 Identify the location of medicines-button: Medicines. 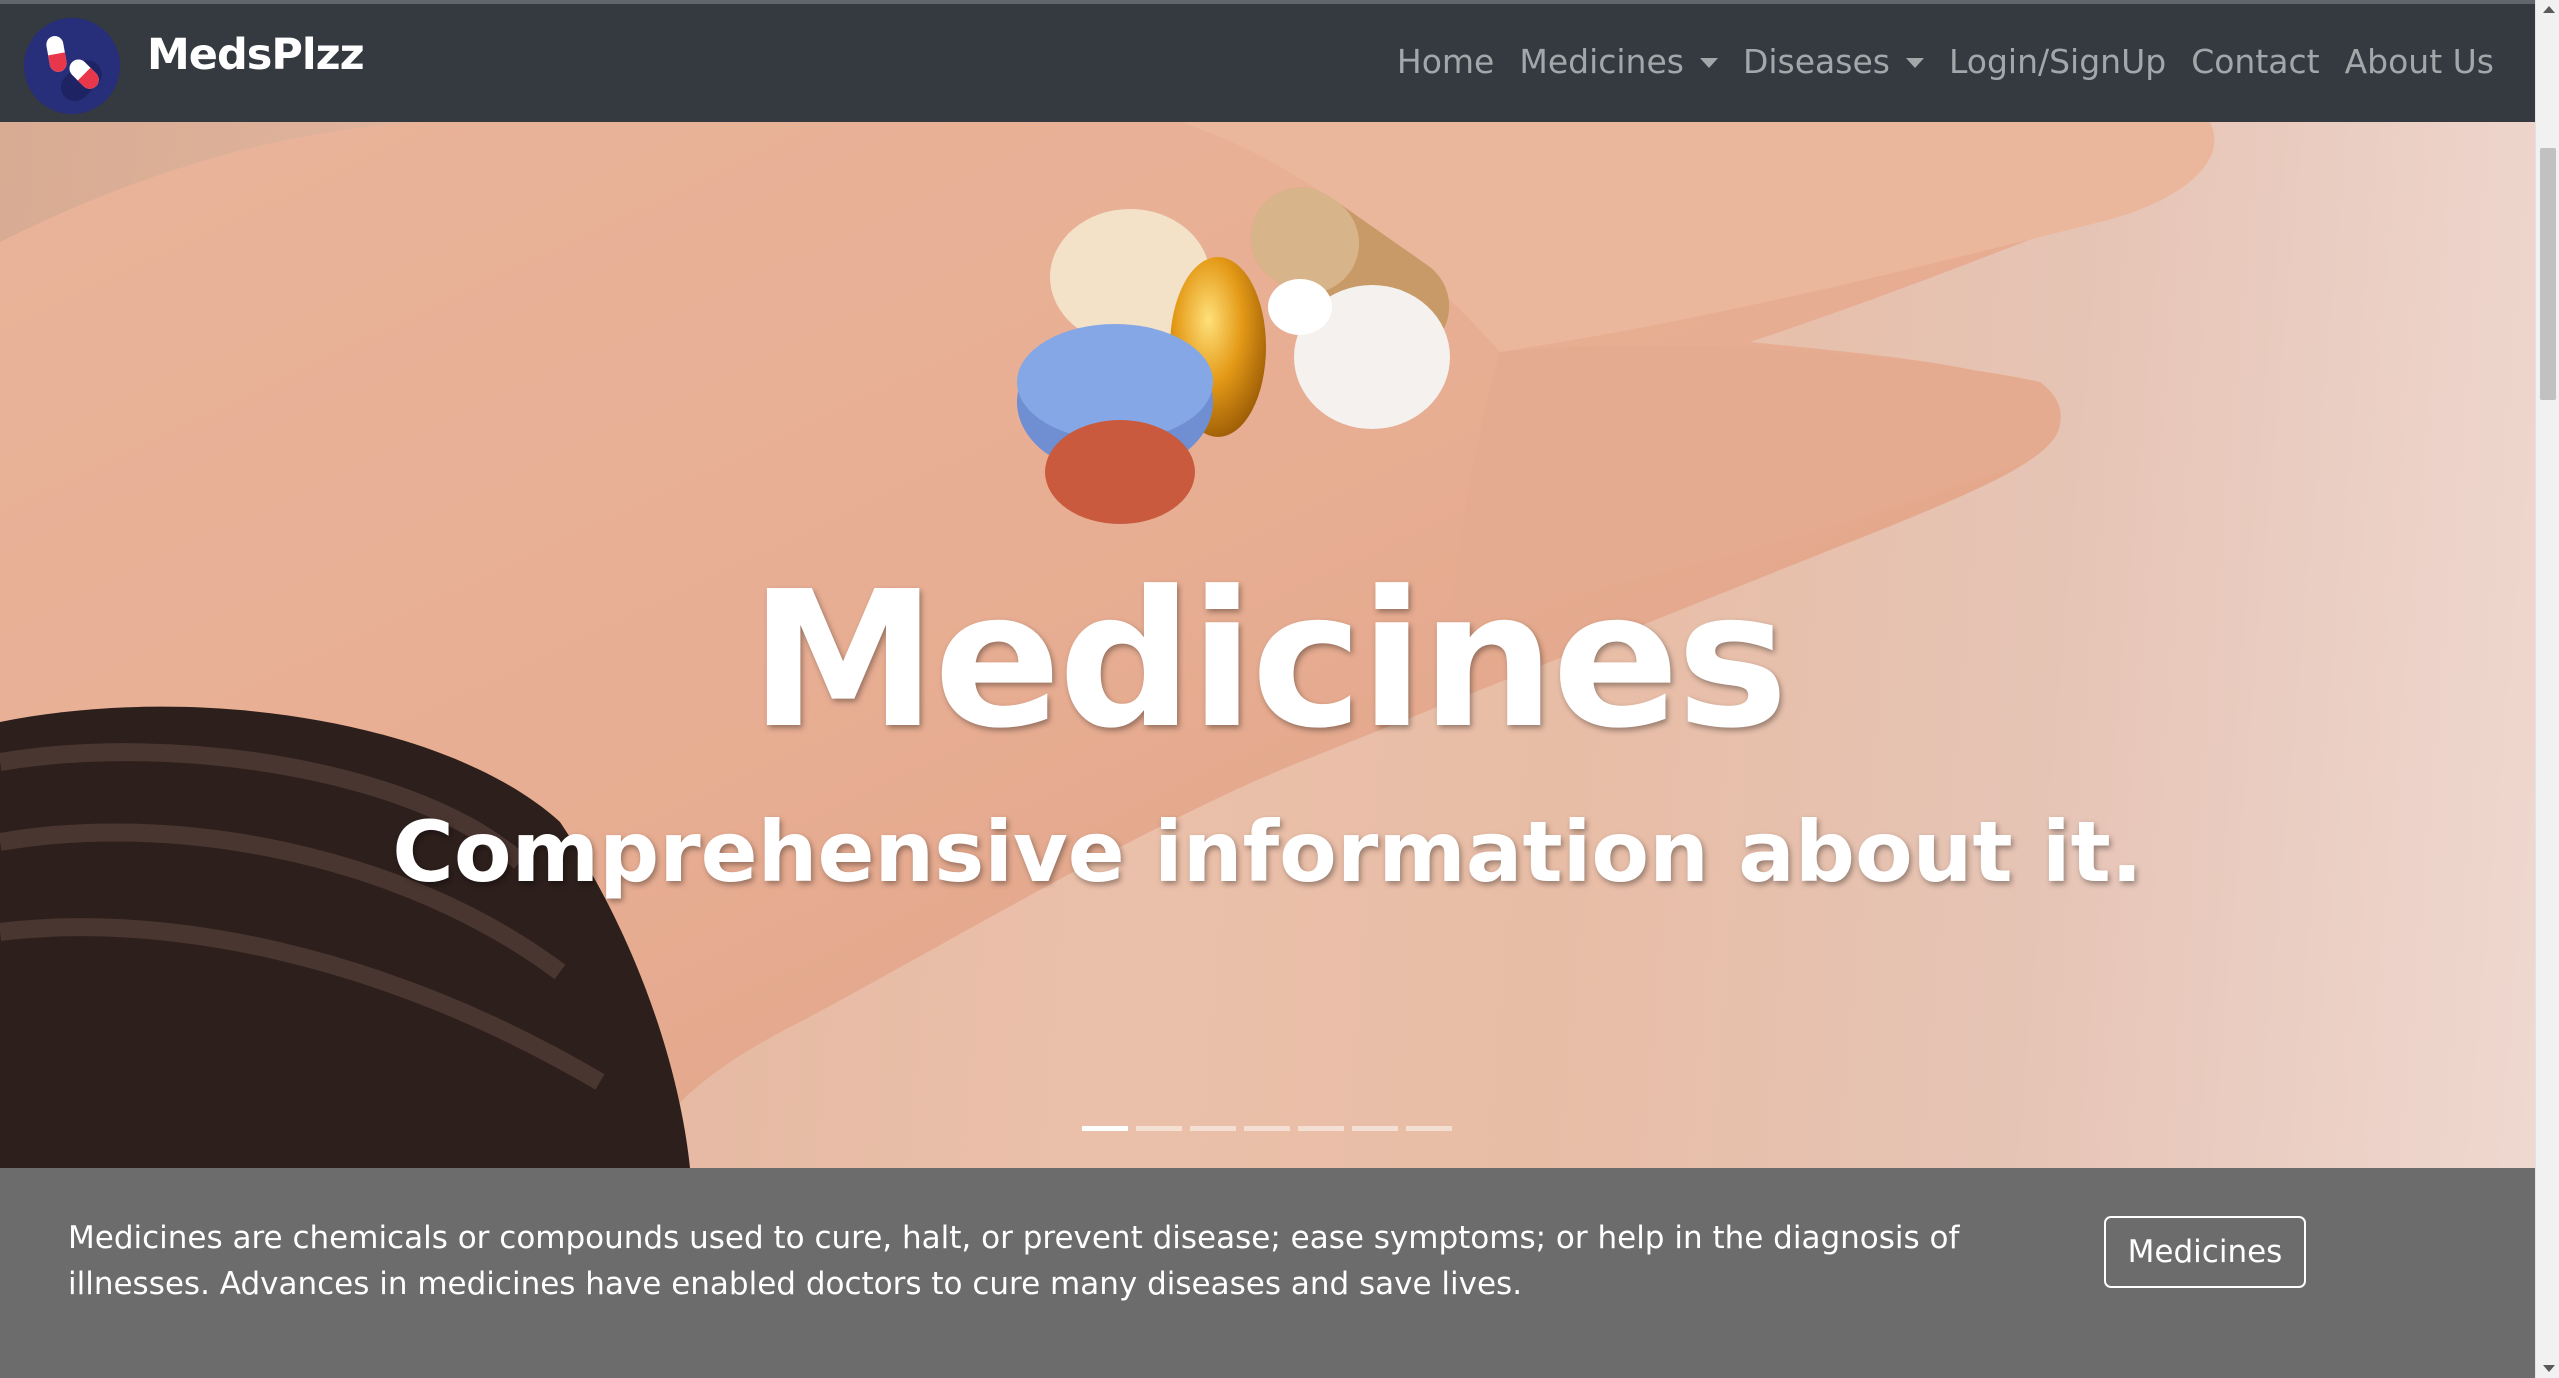
(2205, 1252).